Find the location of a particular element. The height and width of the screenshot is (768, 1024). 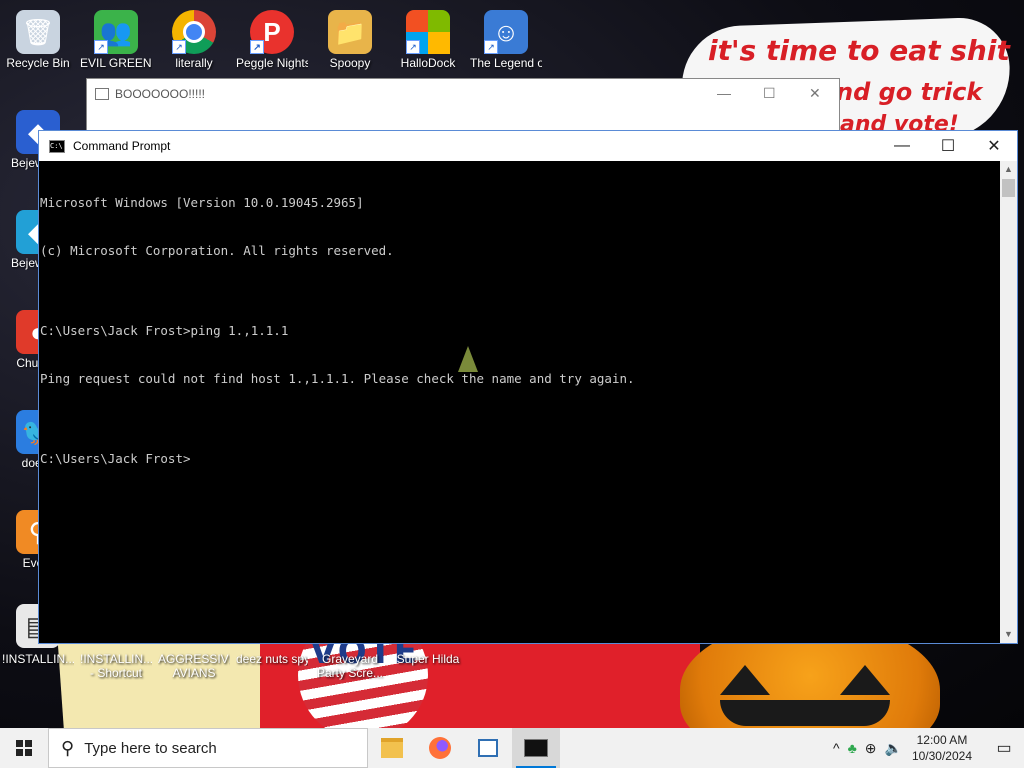

taskbar-command-prompt is located at coordinates (536, 748).